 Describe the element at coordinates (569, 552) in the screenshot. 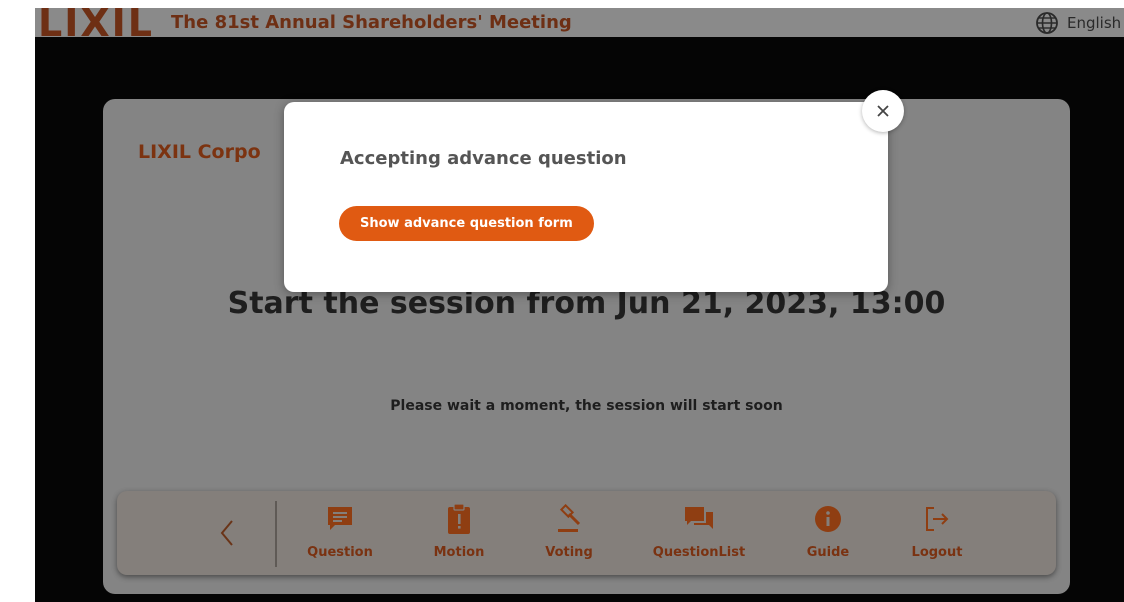

I see `nav-label-voting: Voting` at that location.